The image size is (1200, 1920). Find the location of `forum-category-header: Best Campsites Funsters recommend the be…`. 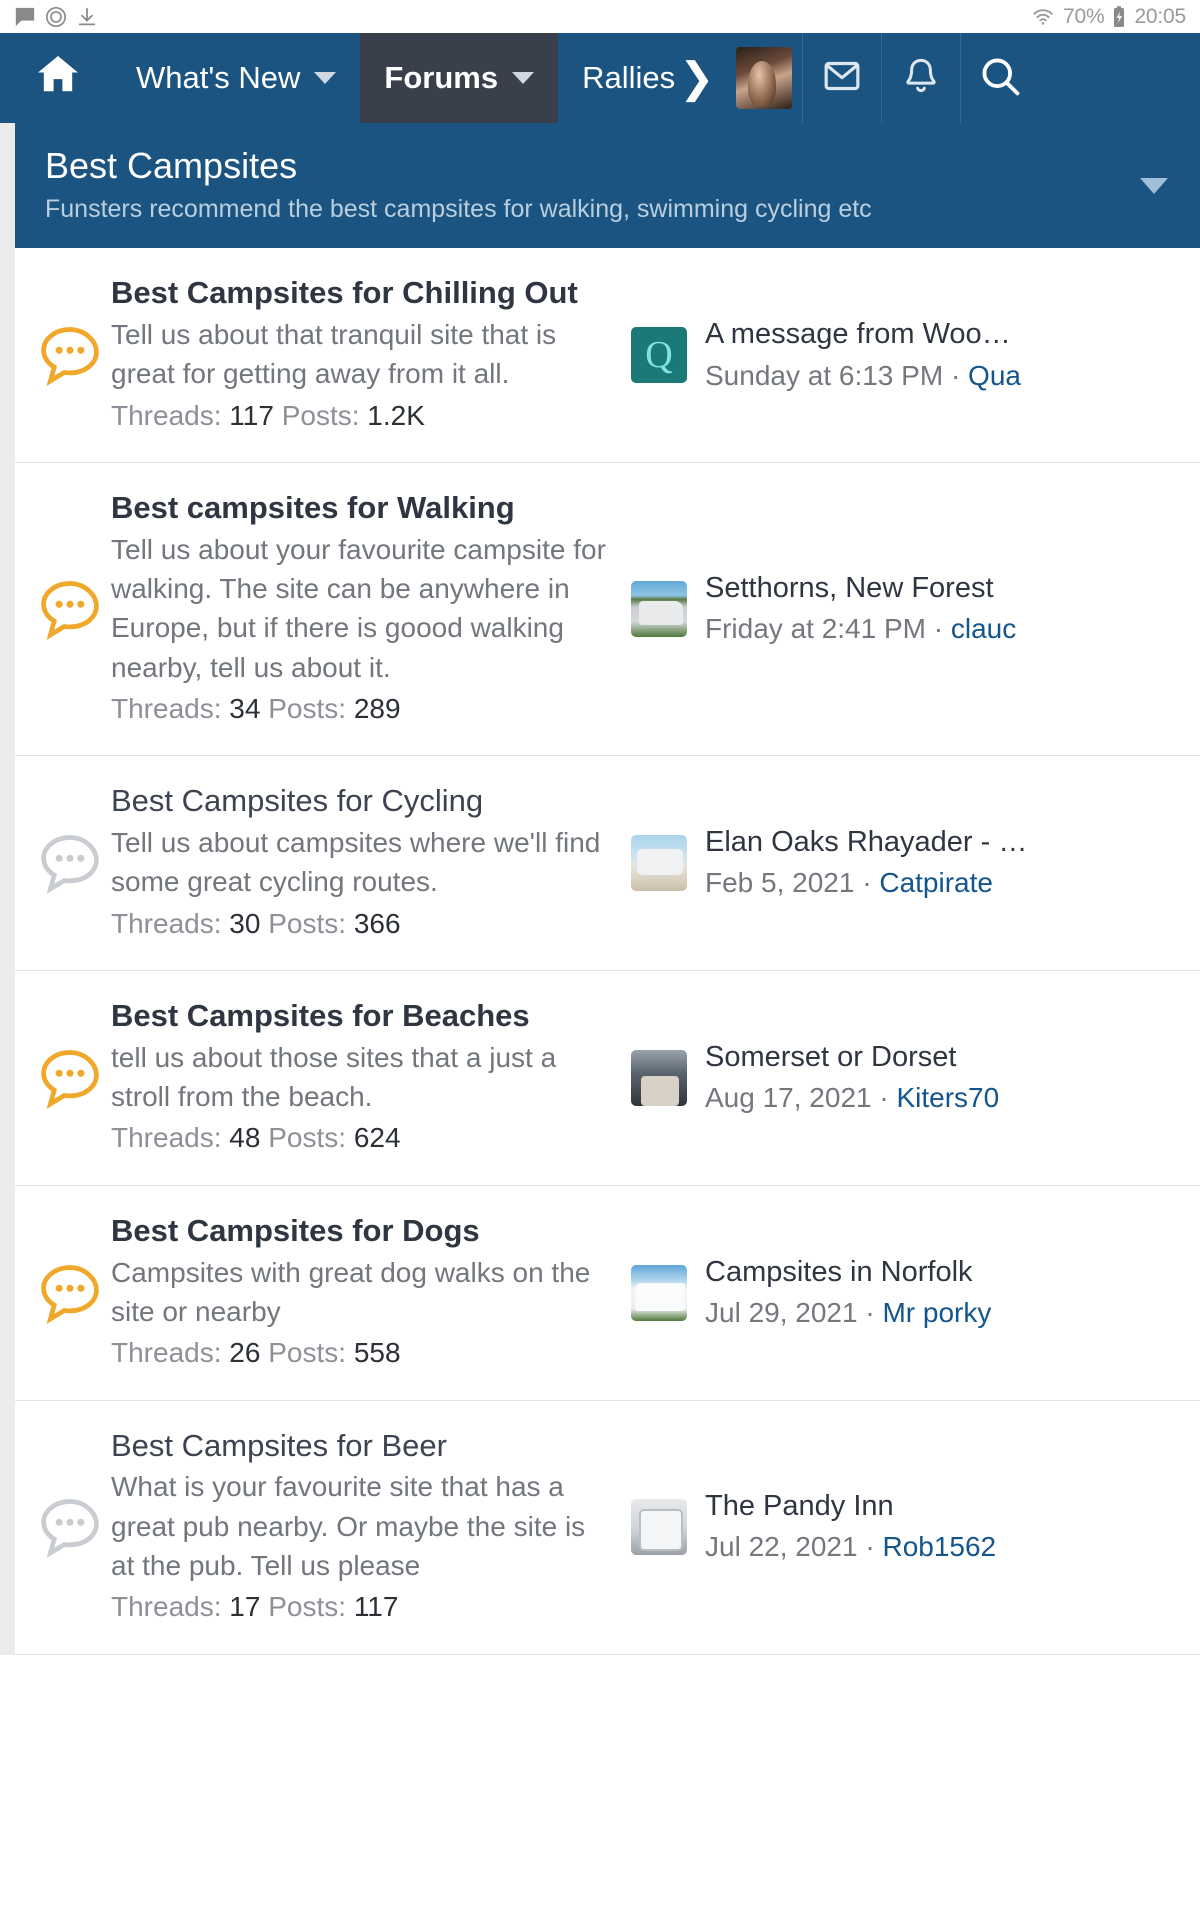

forum-category-header: Best Campsites Funsters recommend the be… is located at coordinates (607, 186).